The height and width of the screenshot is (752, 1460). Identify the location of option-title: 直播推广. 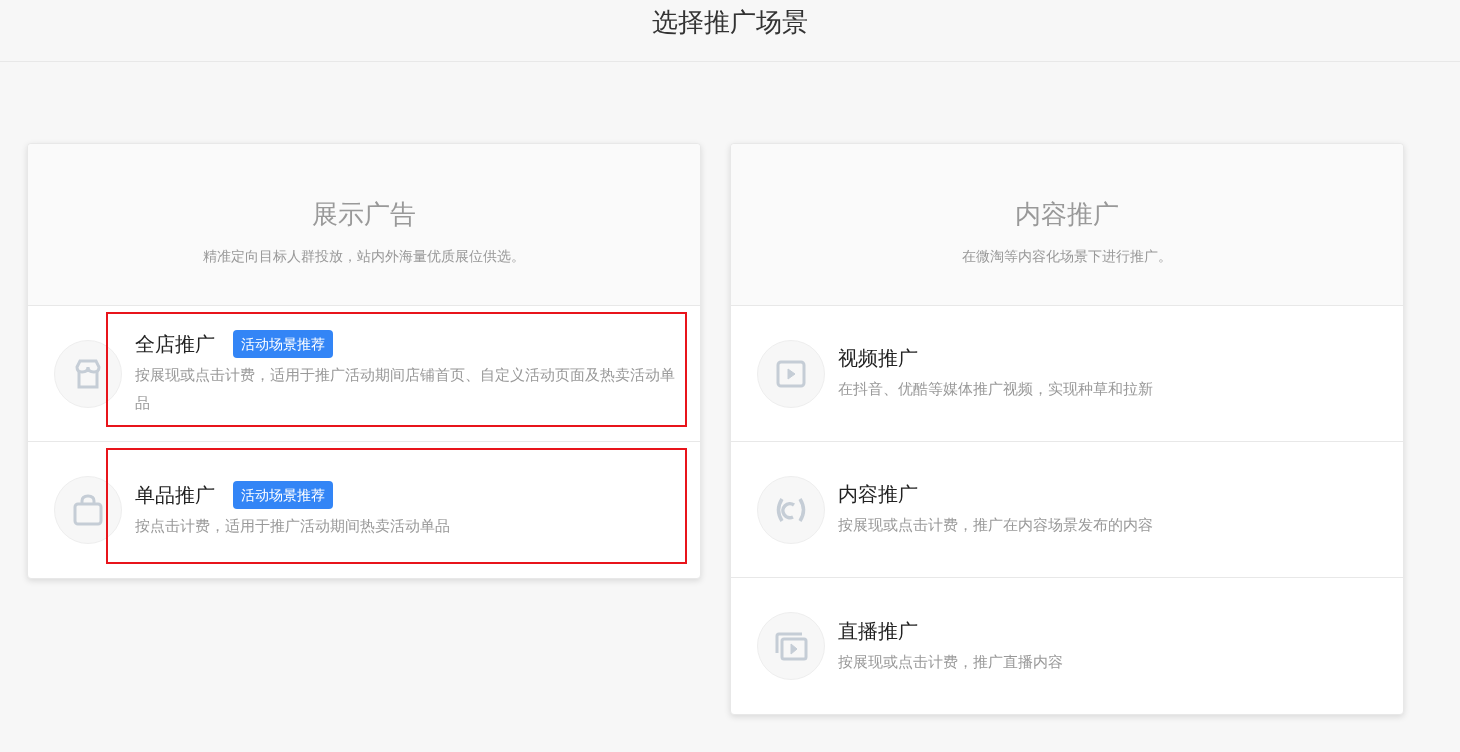
(878, 631).